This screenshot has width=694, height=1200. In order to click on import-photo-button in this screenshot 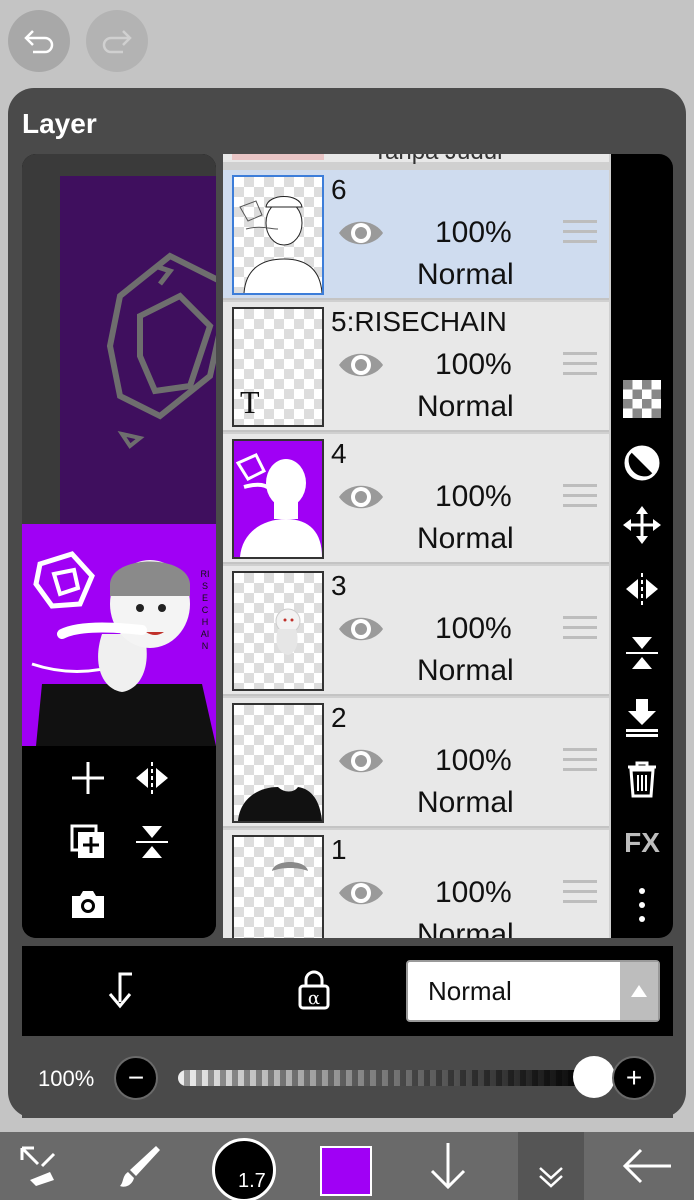, I will do `click(88, 904)`.